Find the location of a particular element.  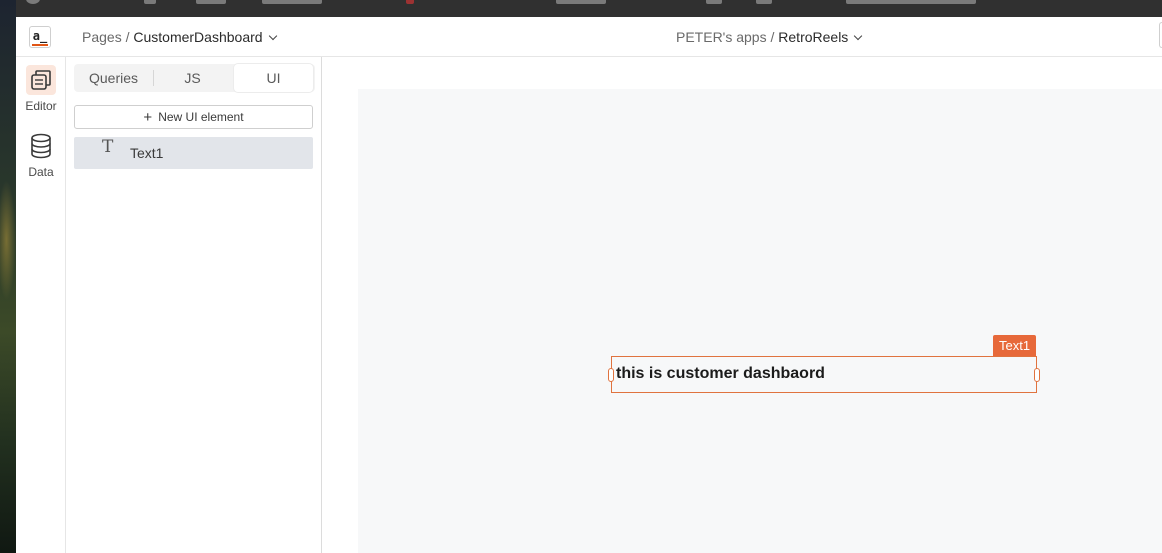

rail-item-label: Editor is located at coordinates (41, 106).